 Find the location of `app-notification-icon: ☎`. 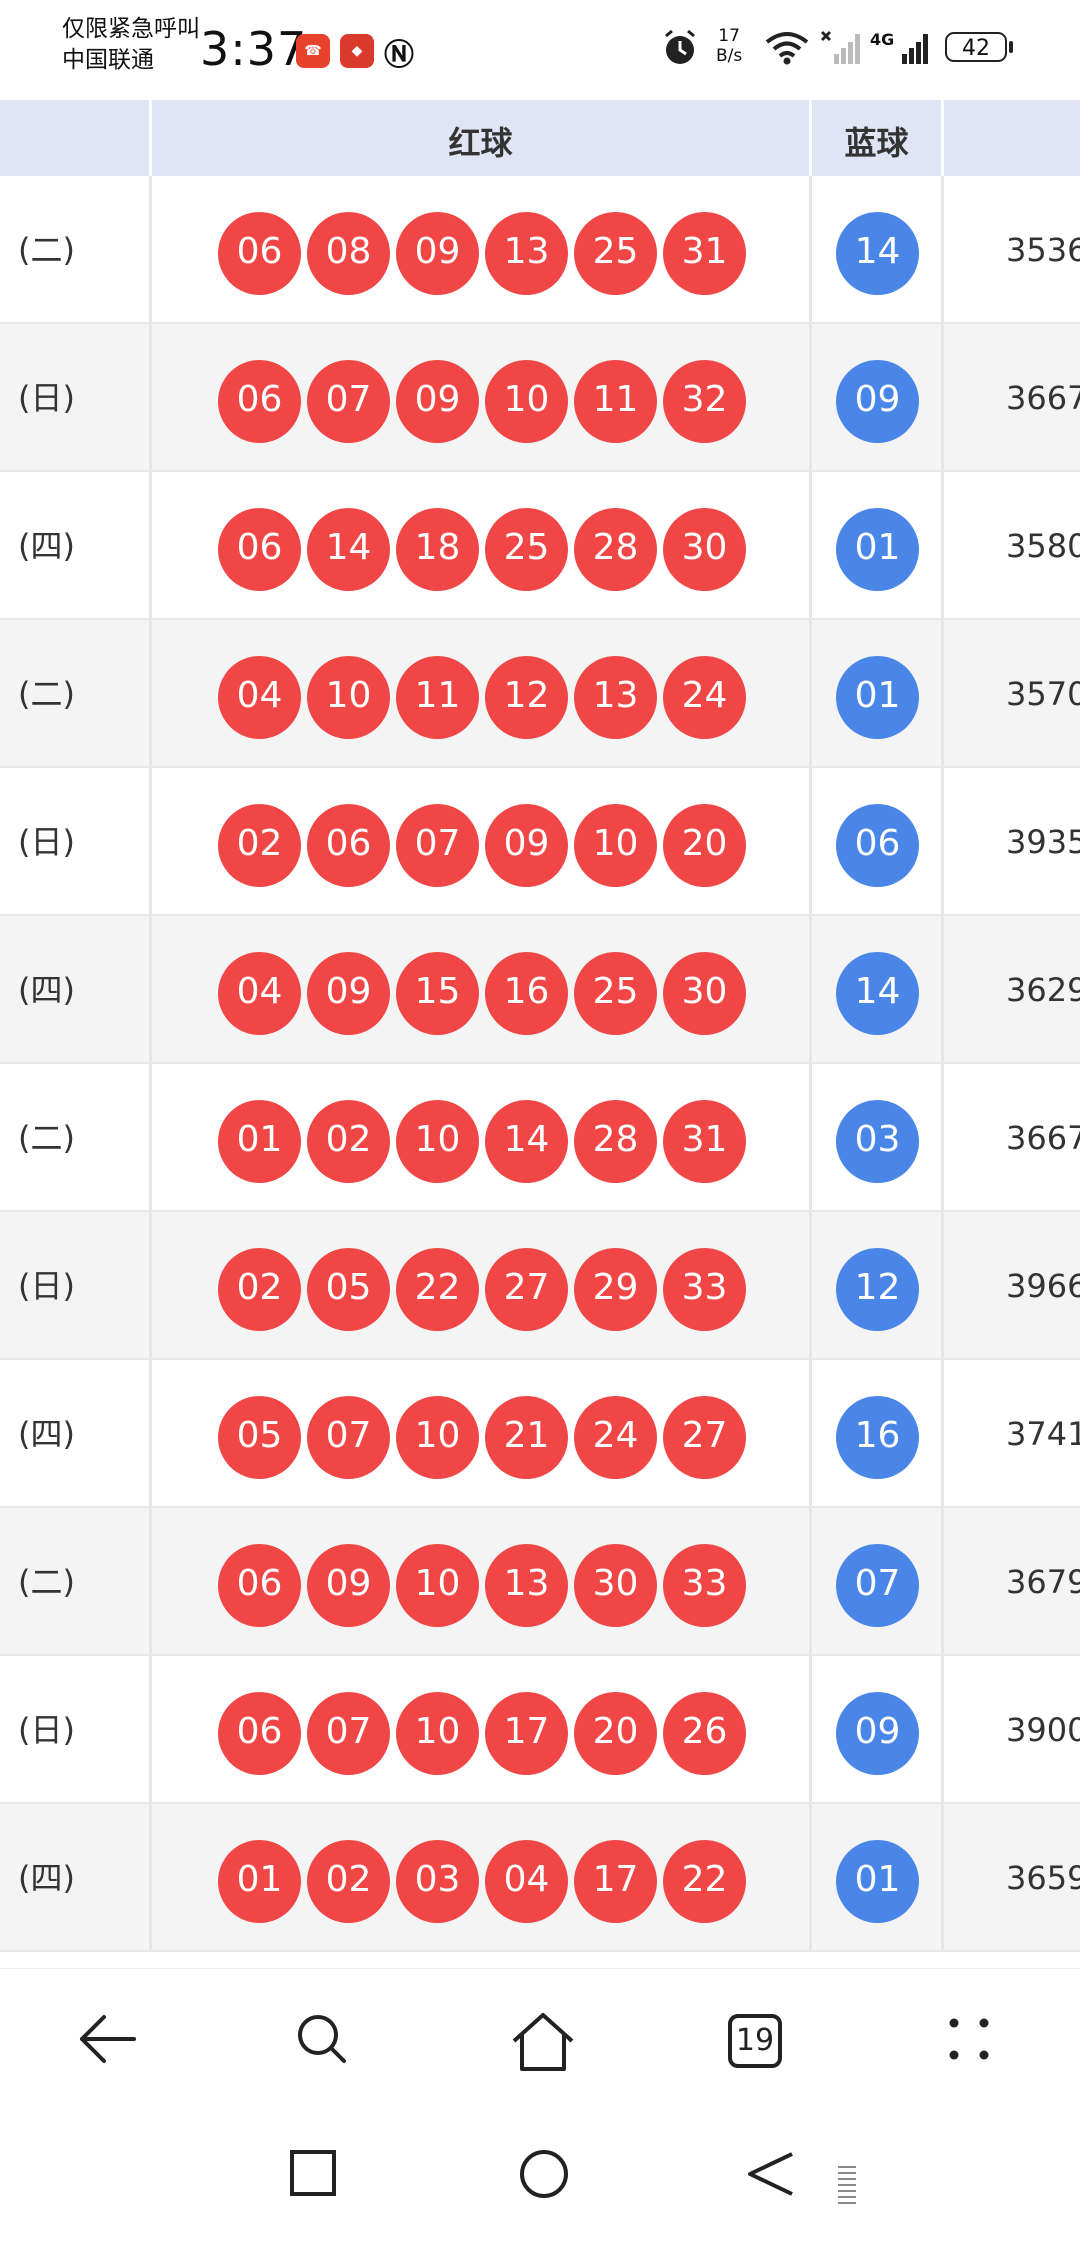

app-notification-icon: ☎ is located at coordinates (313, 51).